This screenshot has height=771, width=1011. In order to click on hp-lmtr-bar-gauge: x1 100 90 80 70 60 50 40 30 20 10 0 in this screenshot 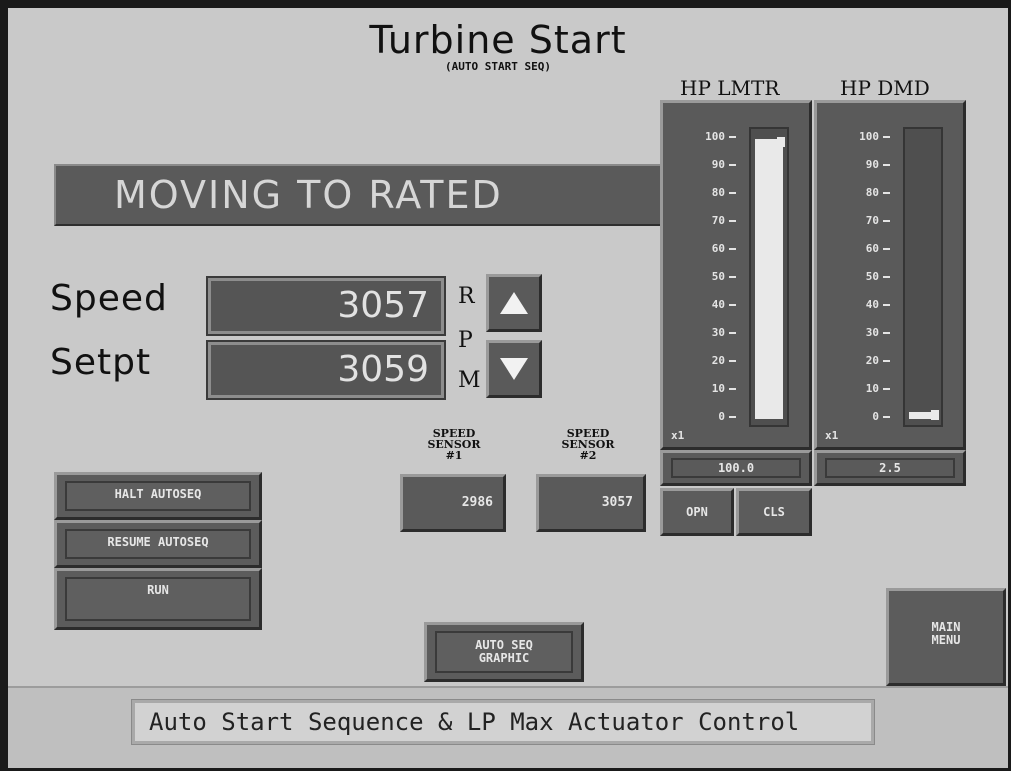, I will do `click(736, 275)`.